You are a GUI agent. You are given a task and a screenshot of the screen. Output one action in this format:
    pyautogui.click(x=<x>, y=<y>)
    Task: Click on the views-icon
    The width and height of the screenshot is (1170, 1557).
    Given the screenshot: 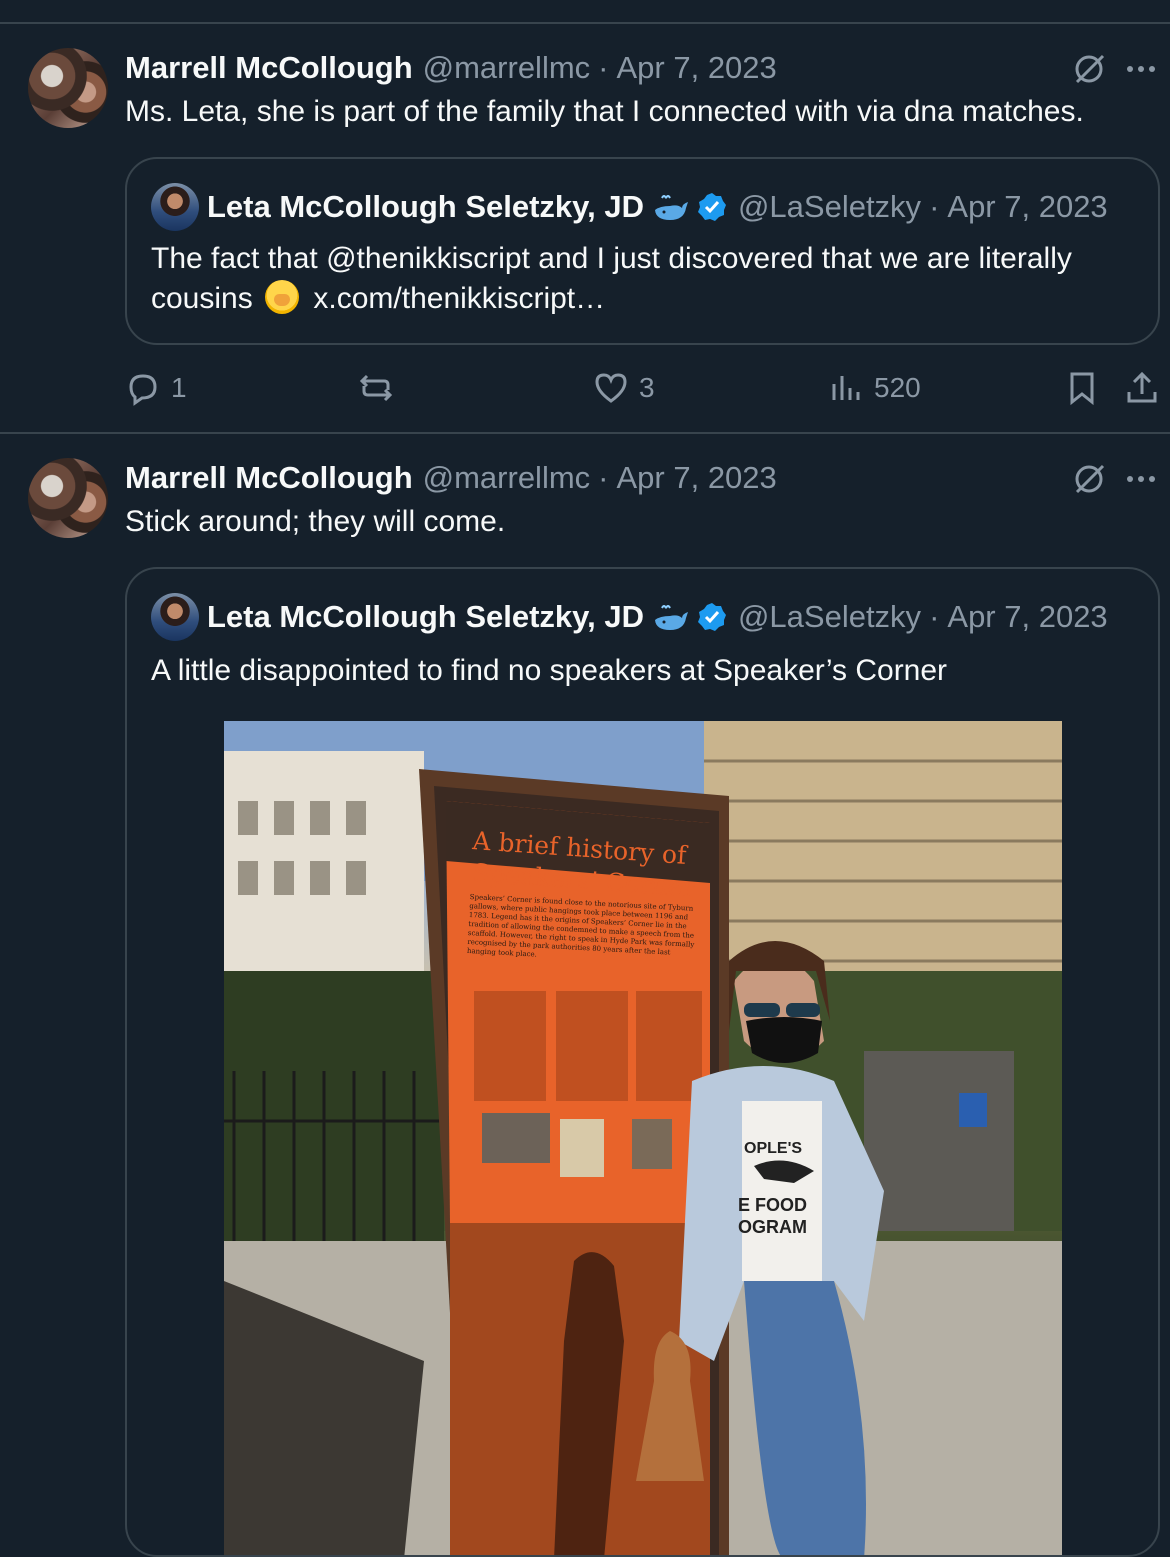 What is the action you would take?
    pyautogui.click(x=846, y=388)
    